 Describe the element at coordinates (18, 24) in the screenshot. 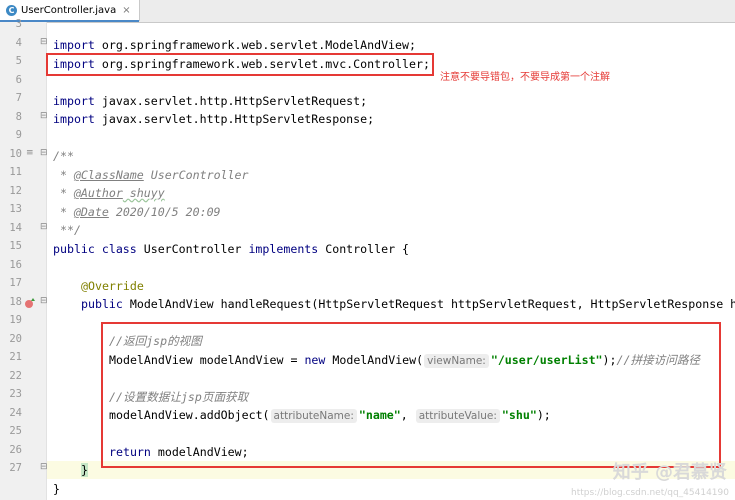

I see `line-number: 3` at that location.